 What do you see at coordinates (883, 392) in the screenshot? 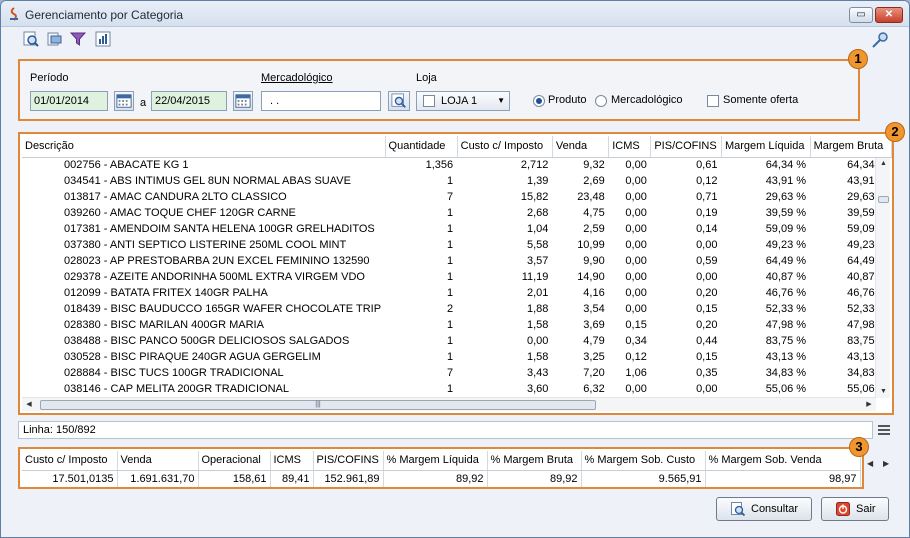
I see `scroll-down-icon: ▼` at bounding box center [883, 392].